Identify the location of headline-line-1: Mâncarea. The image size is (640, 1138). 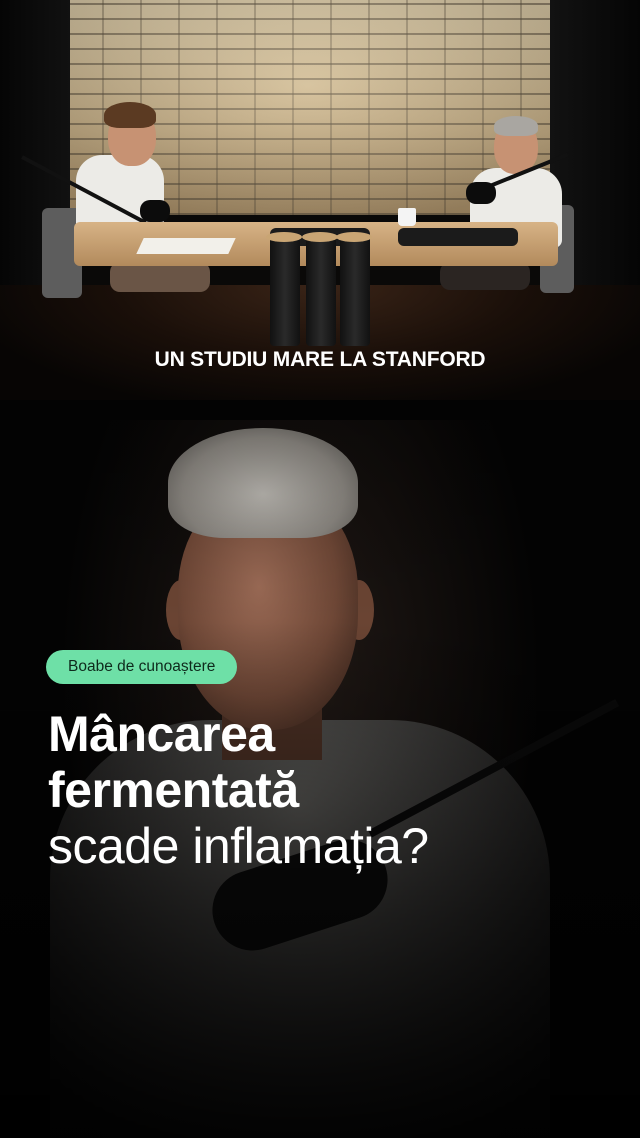
(161, 734).